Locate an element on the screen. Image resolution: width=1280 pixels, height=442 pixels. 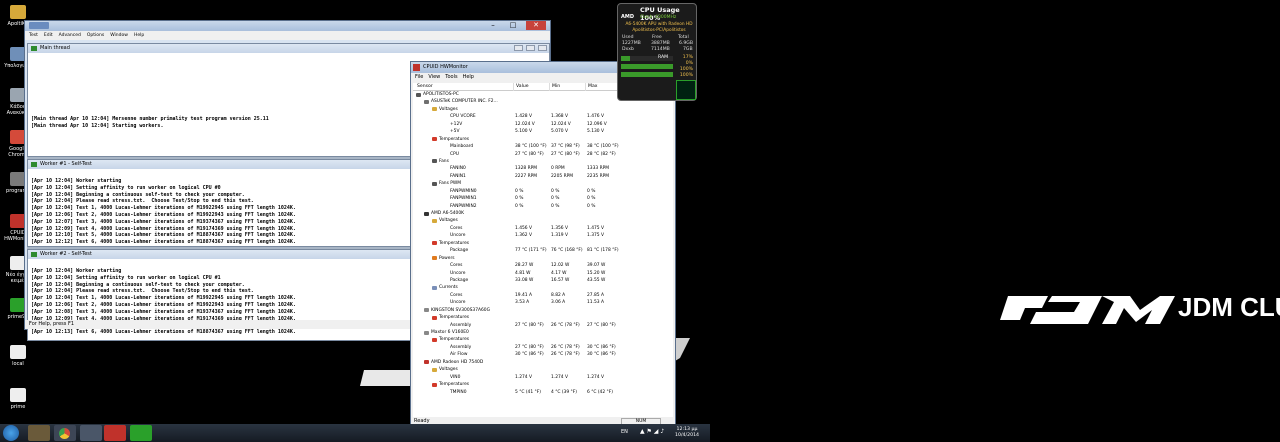
menu-item: Advanced is located at coordinates (70, 35).